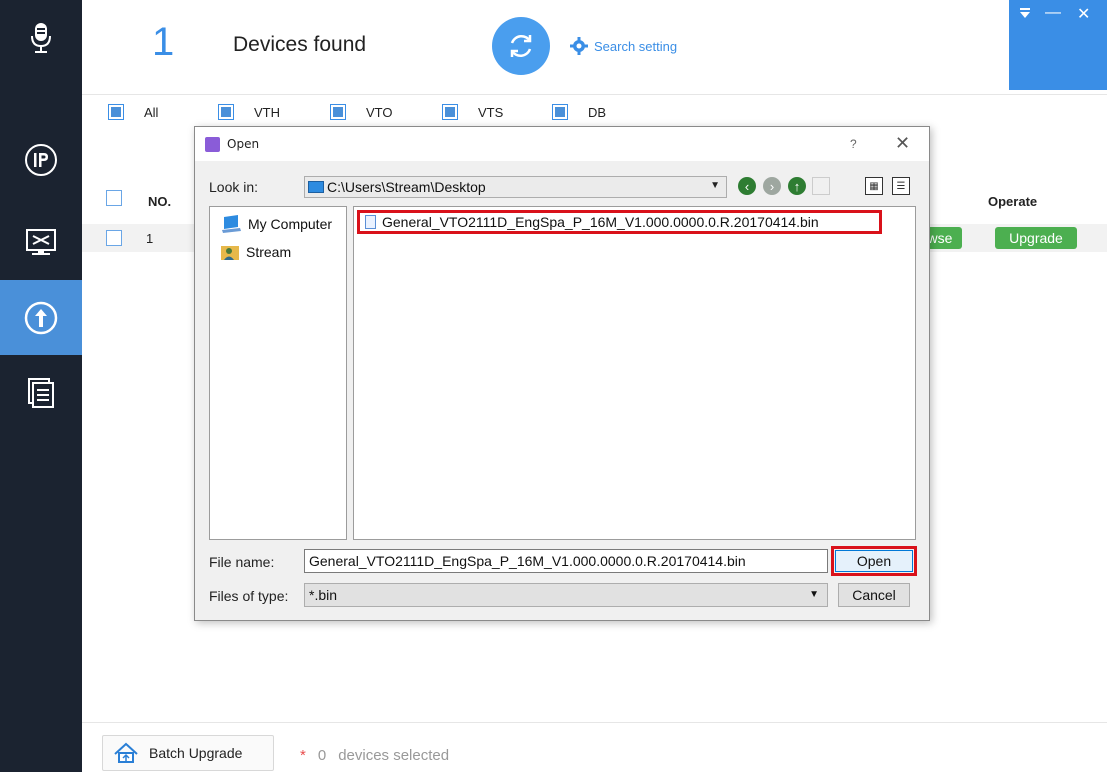  I want to click on place-stream: Stream, so click(255, 252).